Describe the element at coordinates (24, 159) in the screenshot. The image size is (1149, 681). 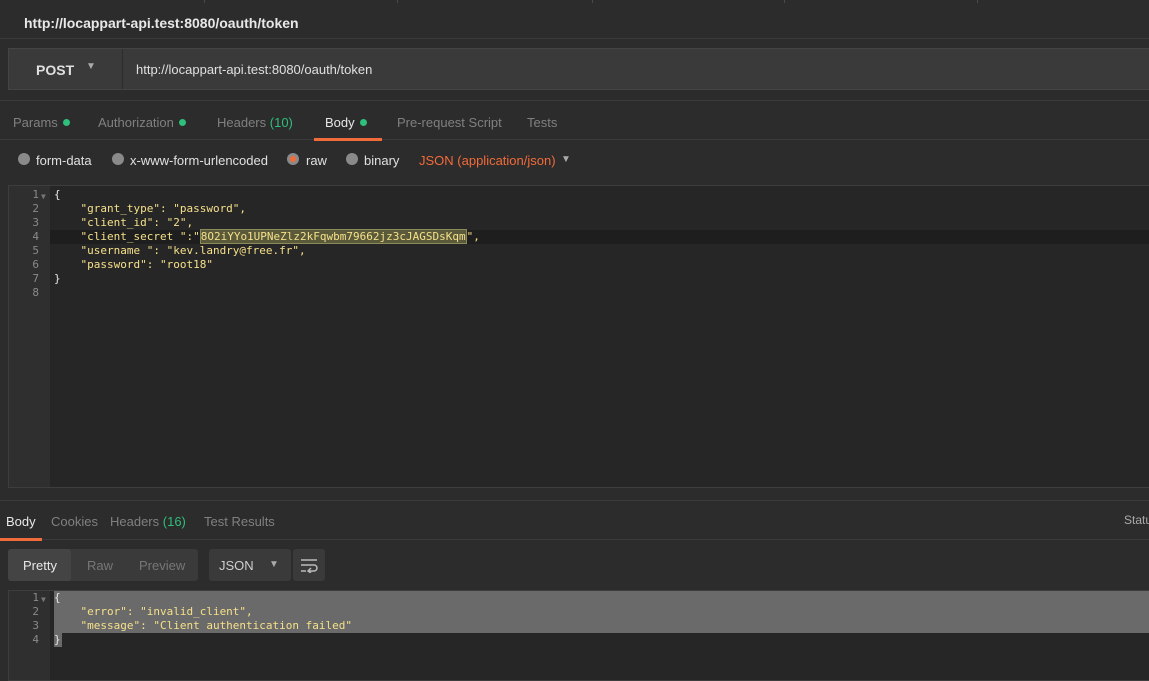
I see `radio-form-data` at that location.